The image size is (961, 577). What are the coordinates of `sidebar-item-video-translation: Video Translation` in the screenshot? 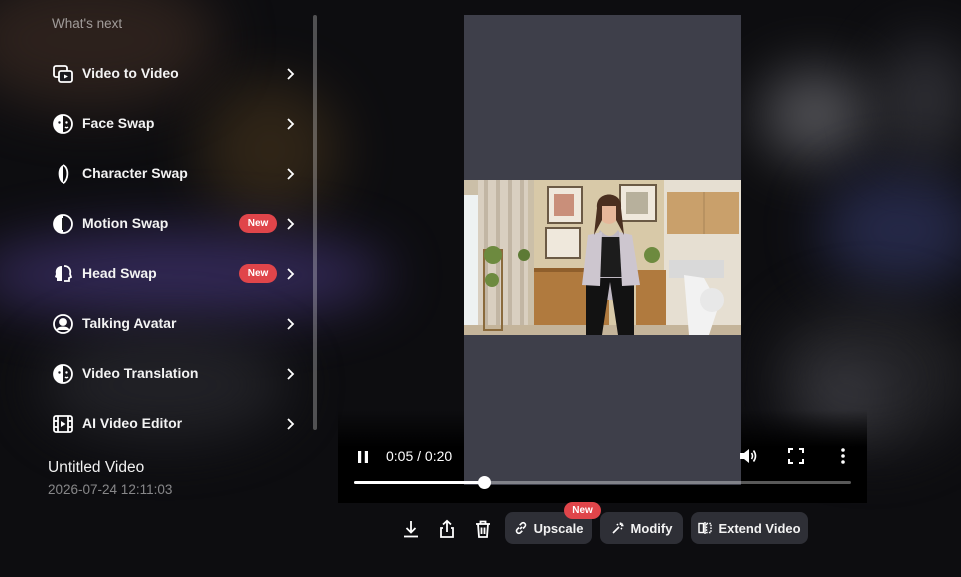 It's located at (159, 374).